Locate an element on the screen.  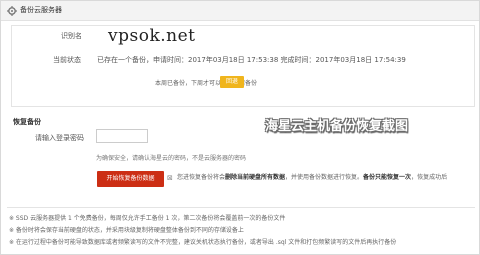
panel-header: 备份云服务器 is located at coordinates (240, 11).